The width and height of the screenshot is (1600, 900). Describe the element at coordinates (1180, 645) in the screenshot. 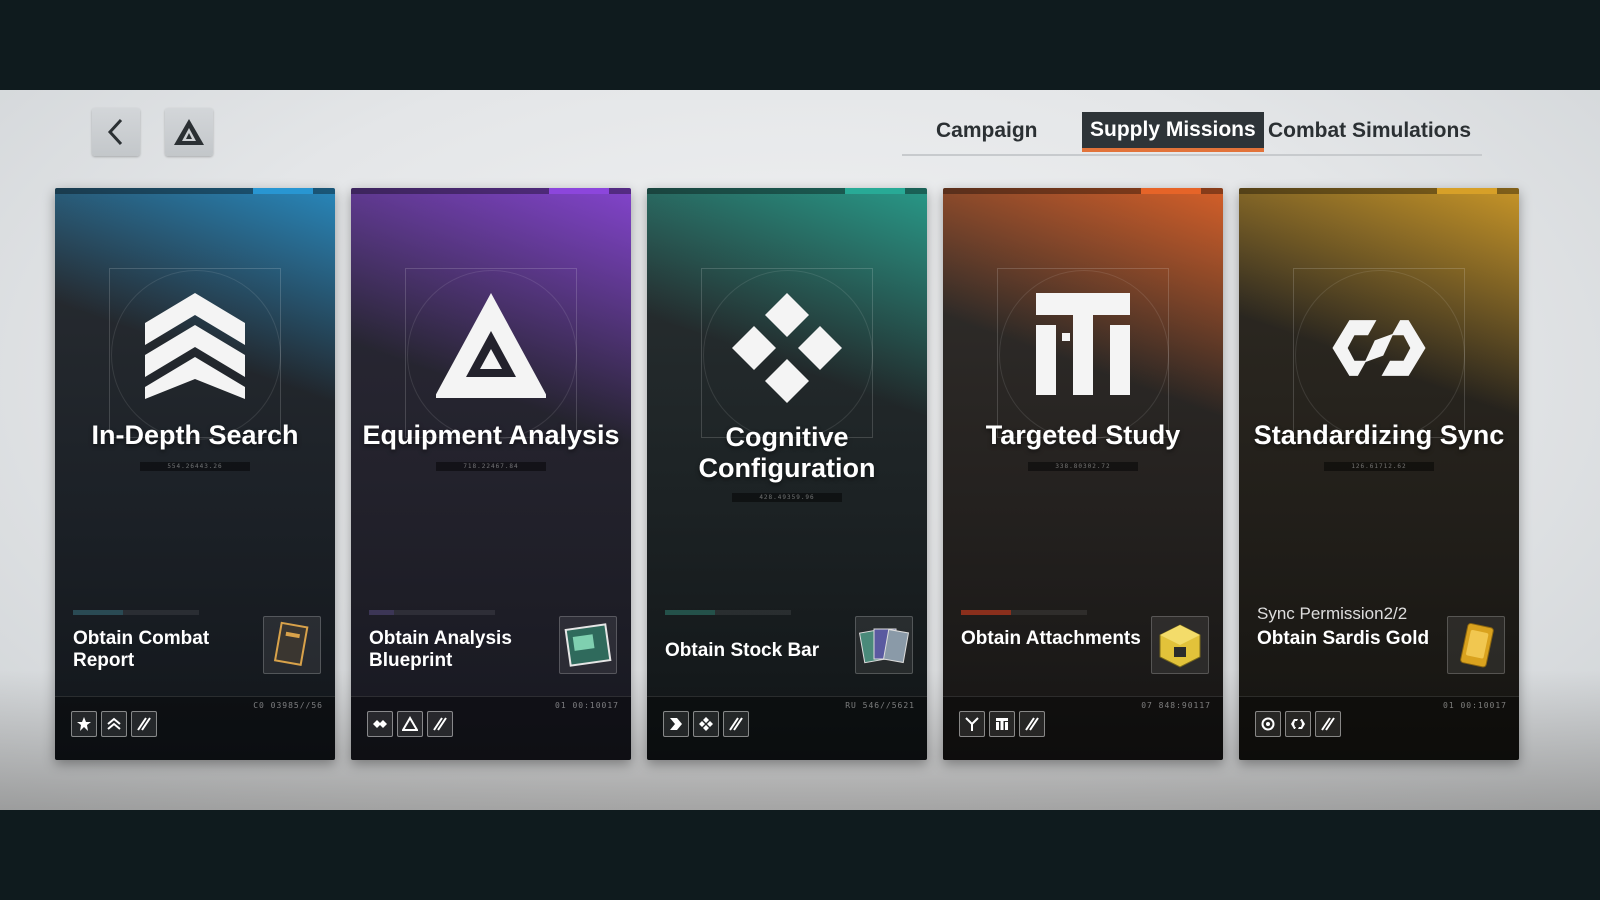

I see `attachment-box-icon` at that location.